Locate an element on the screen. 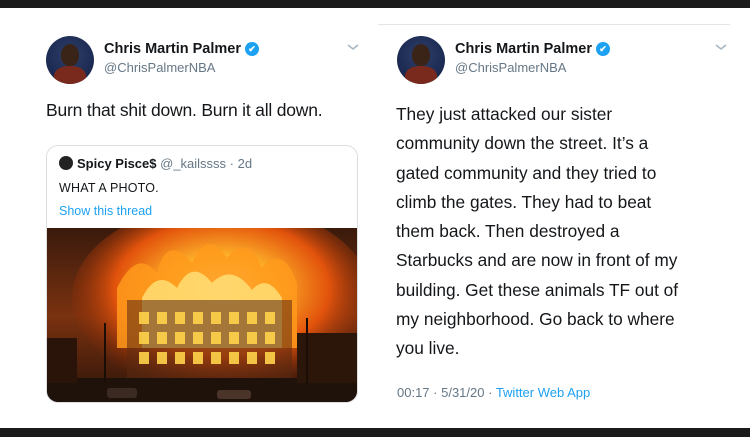 The width and height of the screenshot is (750, 437). tweet-text-line: building. Get these animals TF out of is located at coordinates (537, 289).